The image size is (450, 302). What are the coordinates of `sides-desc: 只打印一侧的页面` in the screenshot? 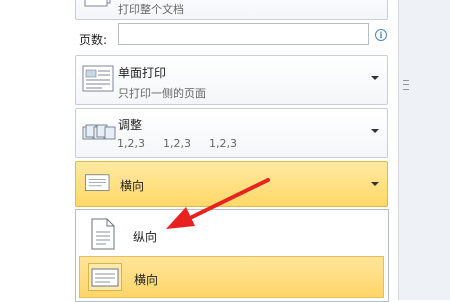 It's located at (162, 93).